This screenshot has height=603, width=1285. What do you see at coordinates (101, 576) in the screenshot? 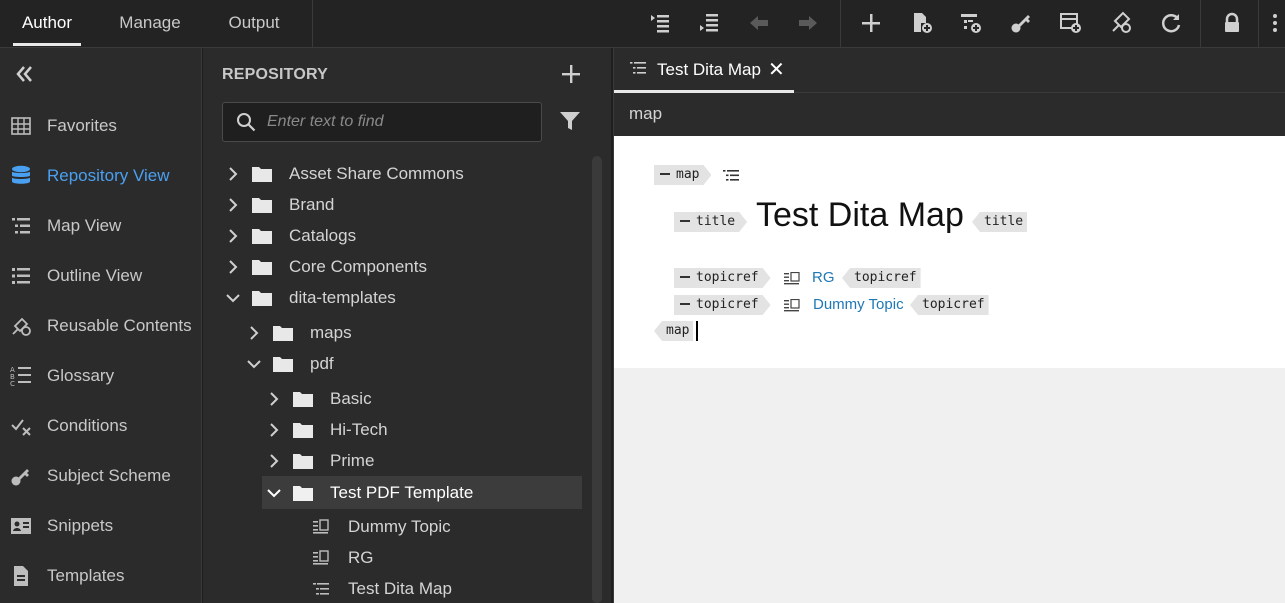
I see `nav-item-templates: Templates` at bounding box center [101, 576].